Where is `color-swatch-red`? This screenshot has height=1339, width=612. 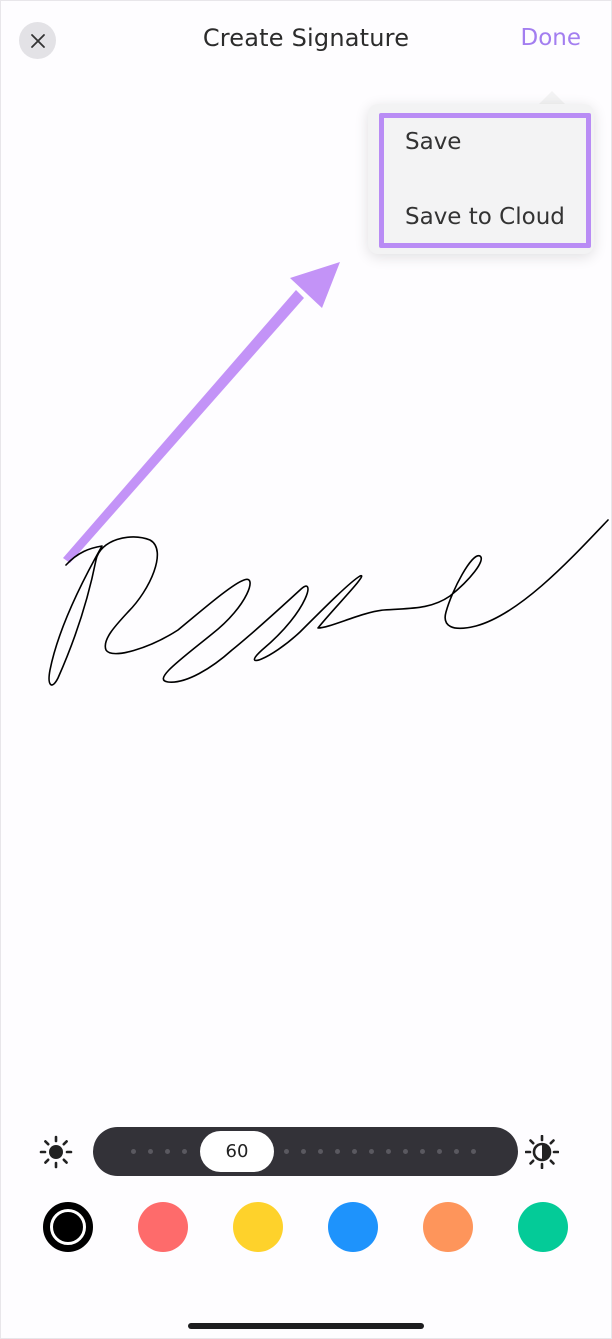
color-swatch-red is located at coordinates (163, 1227).